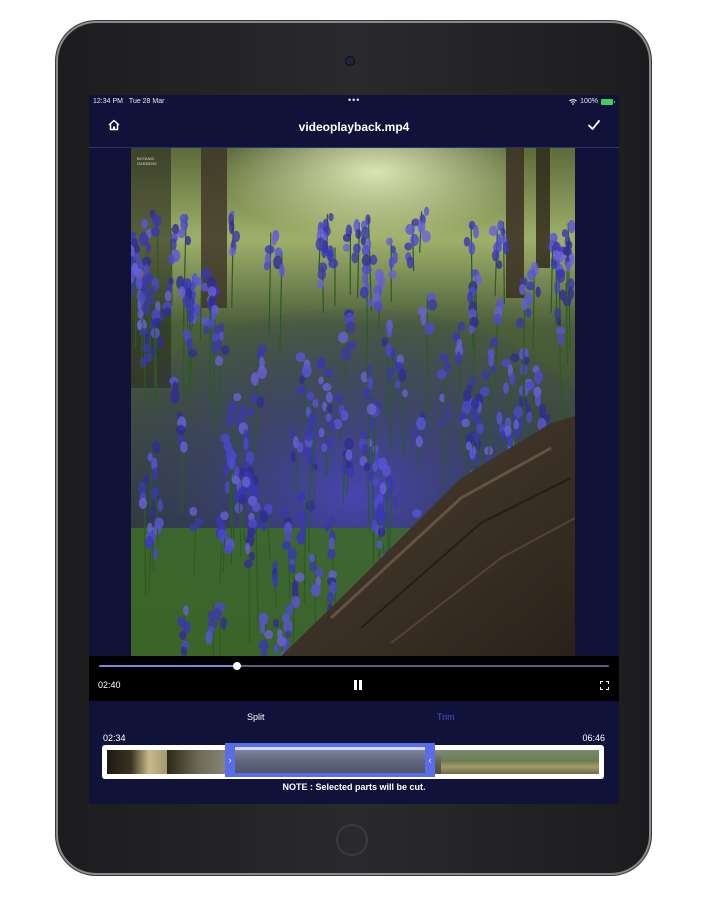  I want to click on seek-thumb, so click(236, 666).